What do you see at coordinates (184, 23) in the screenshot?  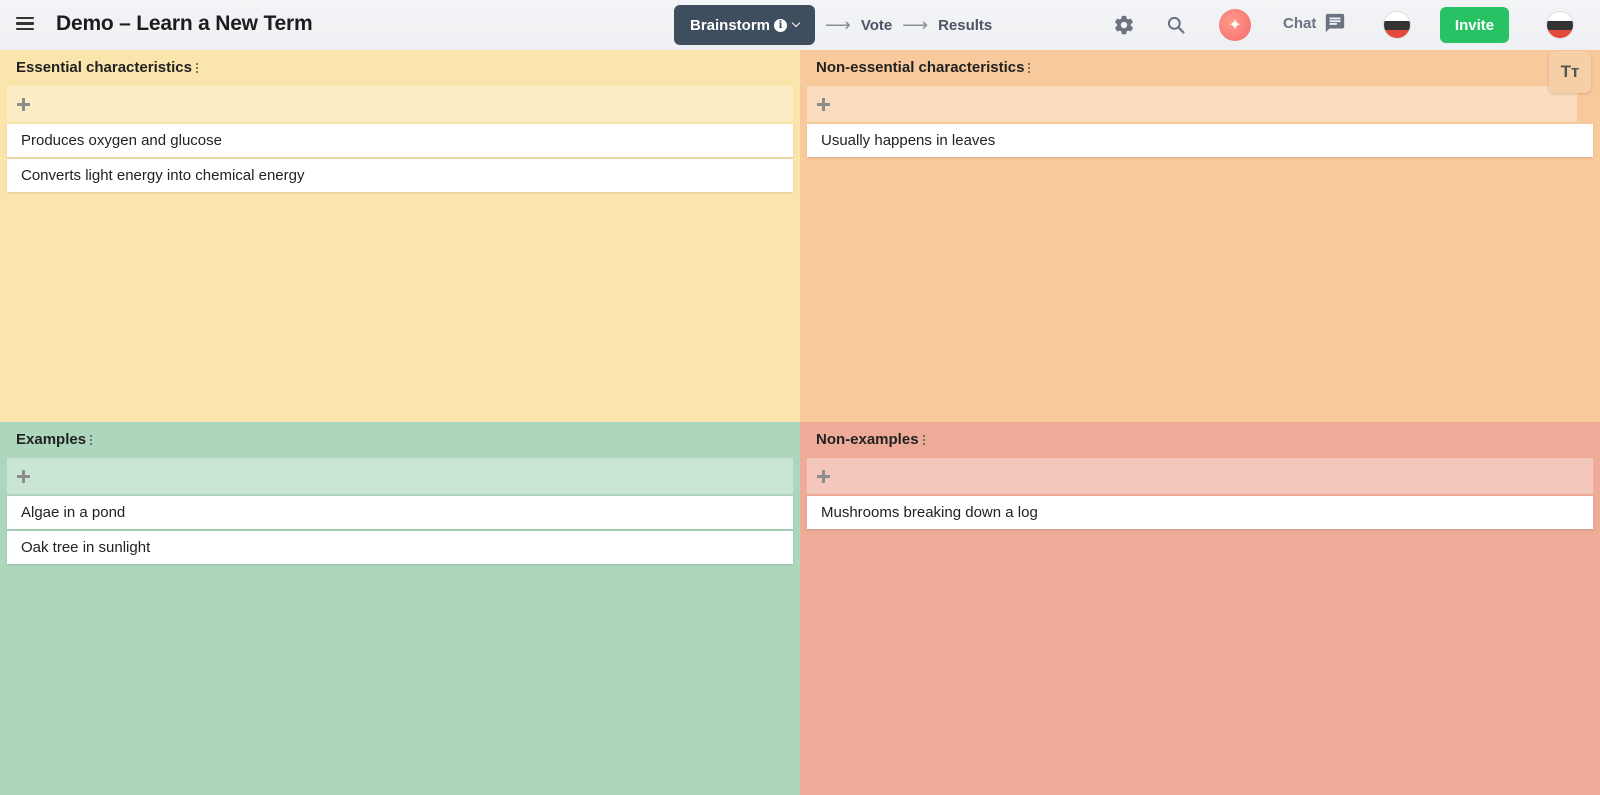 I see `board-title: Demo – Learn a New Term` at bounding box center [184, 23].